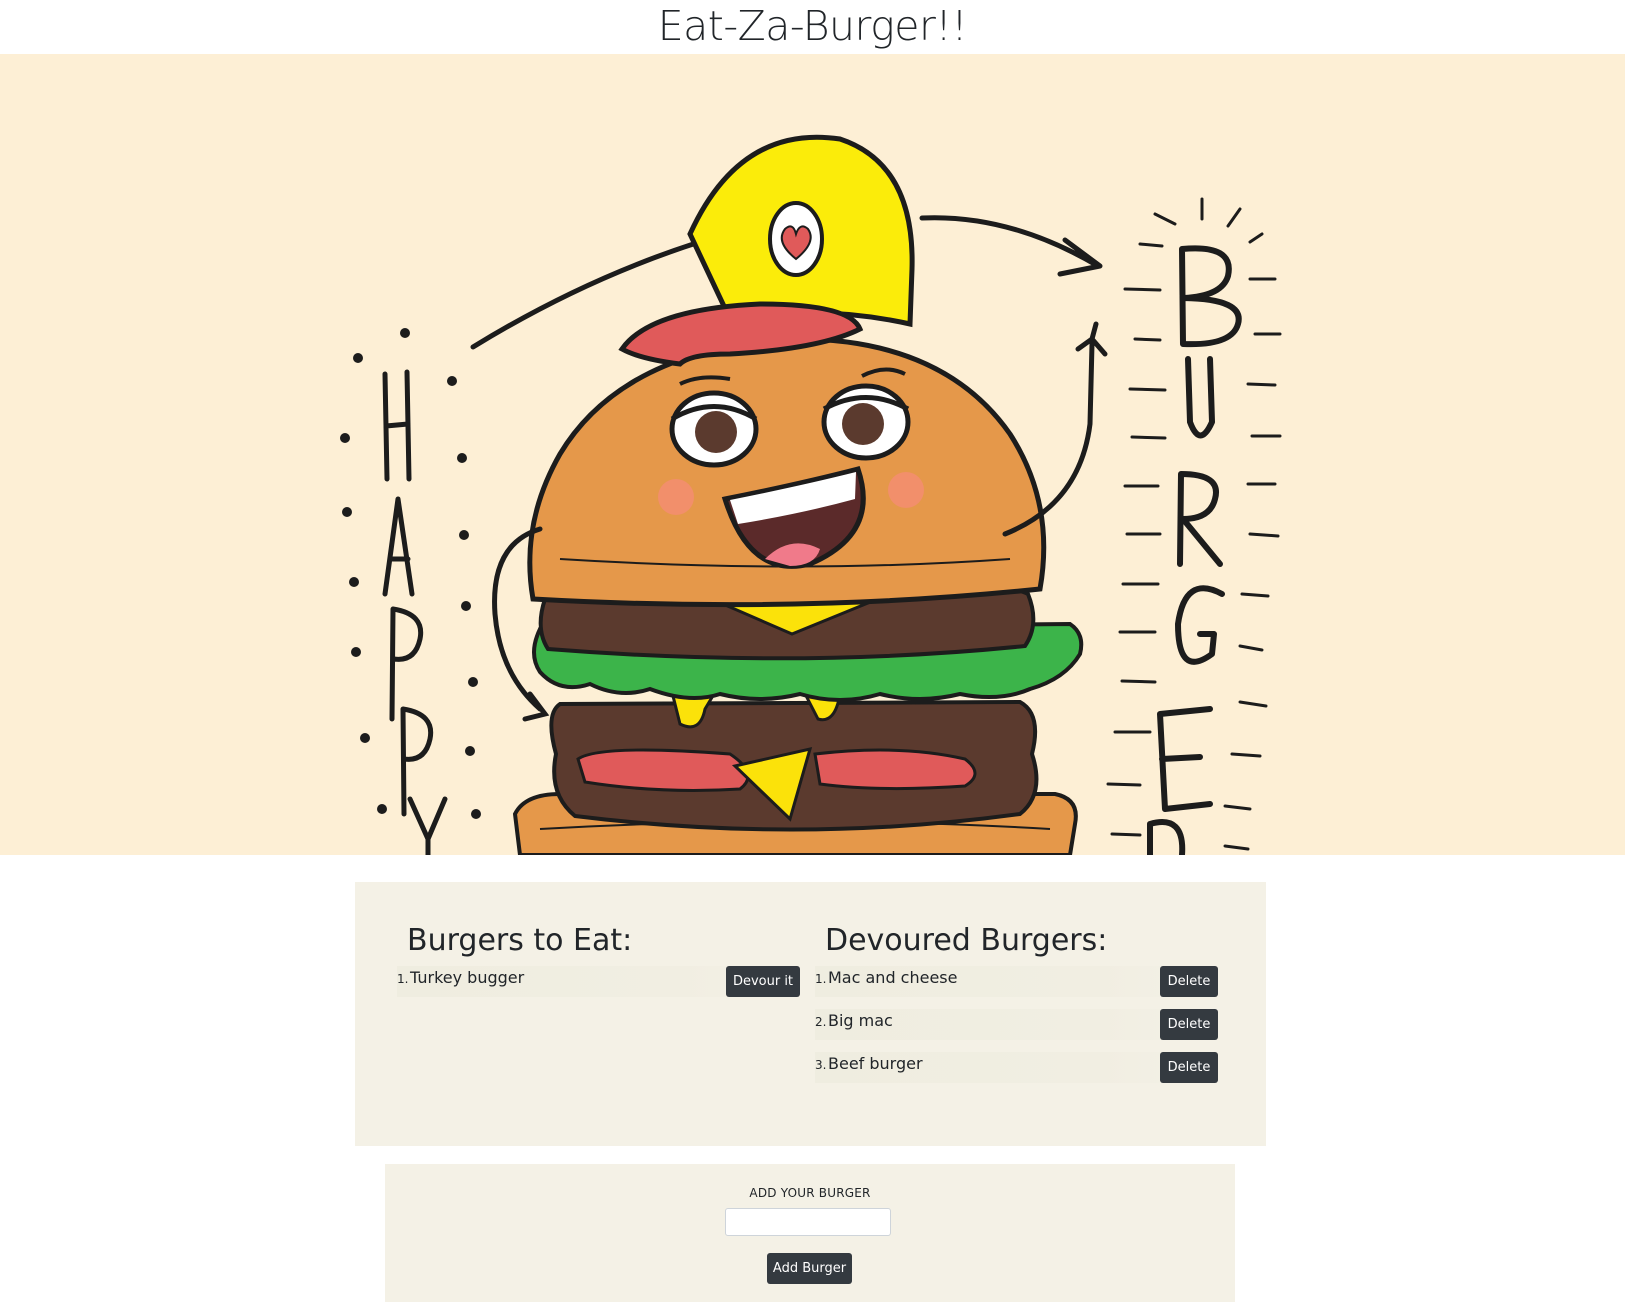 Image resolution: width=1625 pixels, height=1311 pixels. I want to click on devour-it-button: Devour it, so click(763, 981).